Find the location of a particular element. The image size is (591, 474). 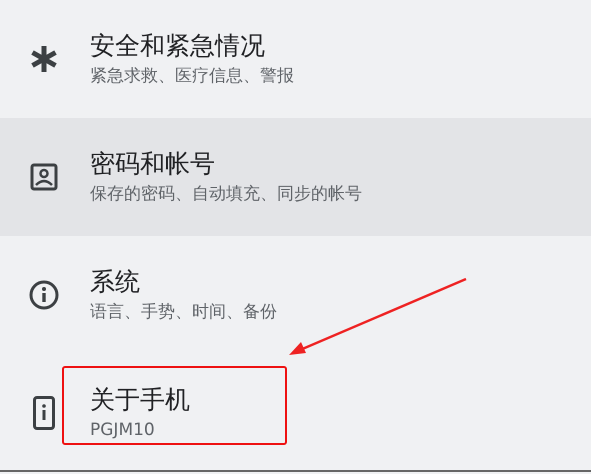

item-title: 密码和帐号 is located at coordinates (153, 164).